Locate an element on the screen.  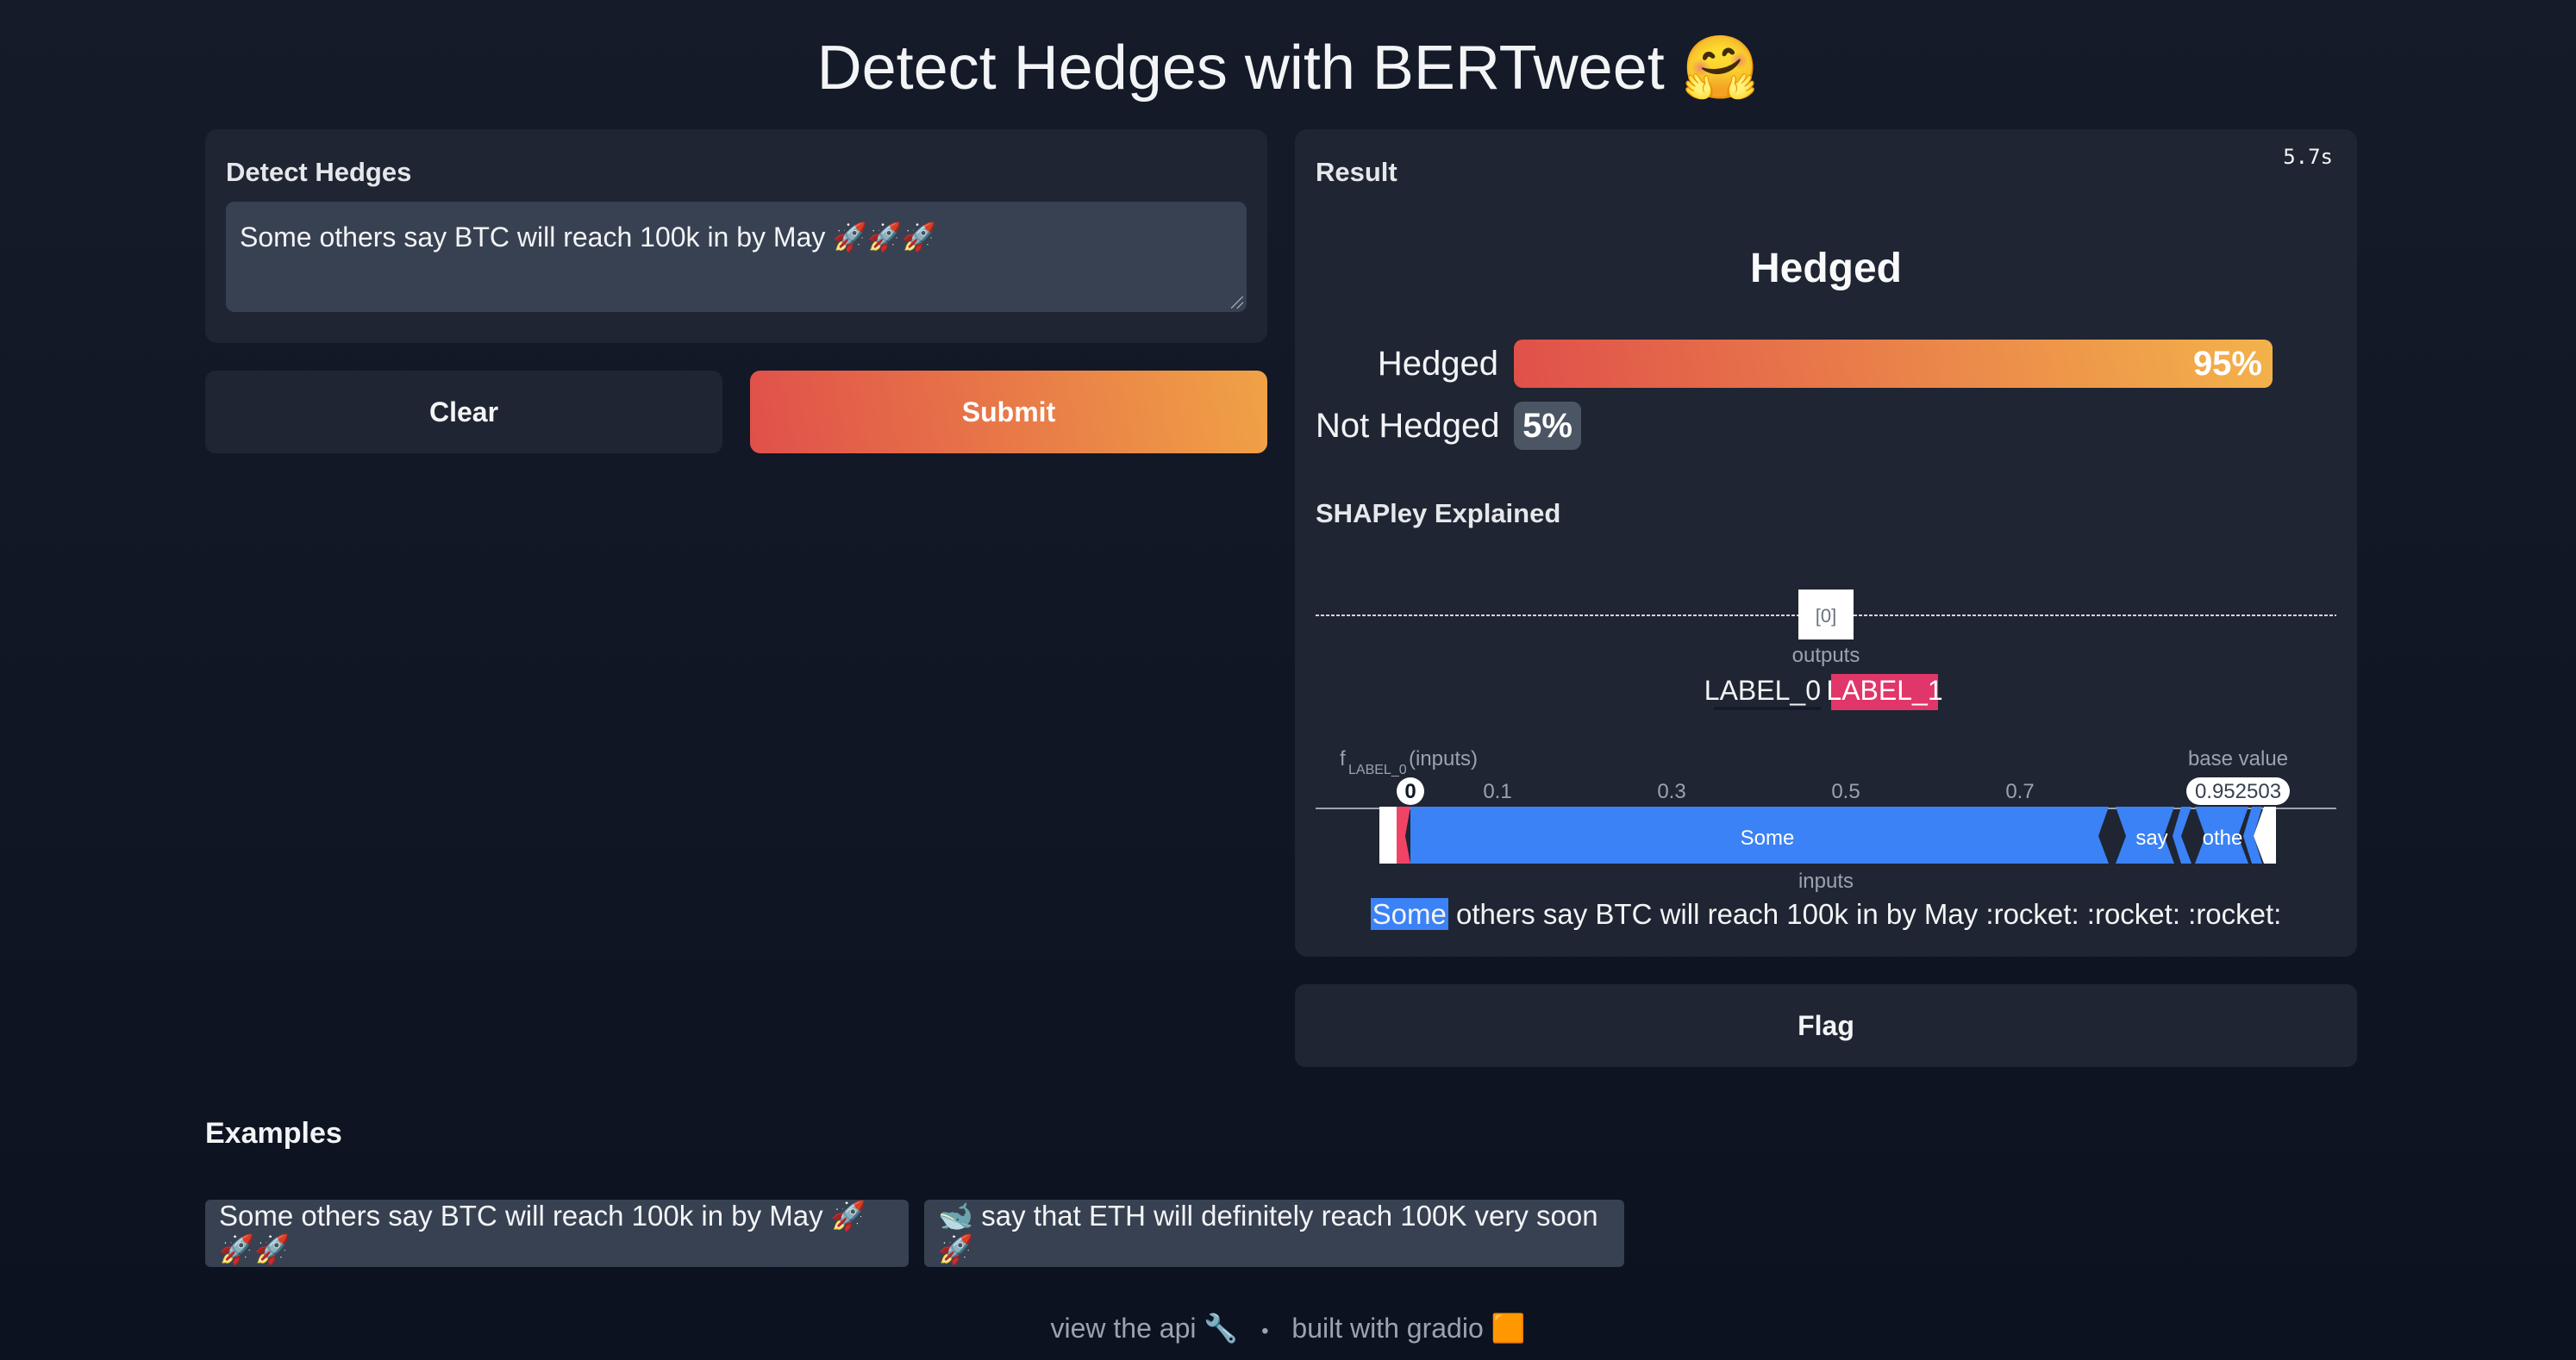
submit-button: Submit is located at coordinates (1009, 412).